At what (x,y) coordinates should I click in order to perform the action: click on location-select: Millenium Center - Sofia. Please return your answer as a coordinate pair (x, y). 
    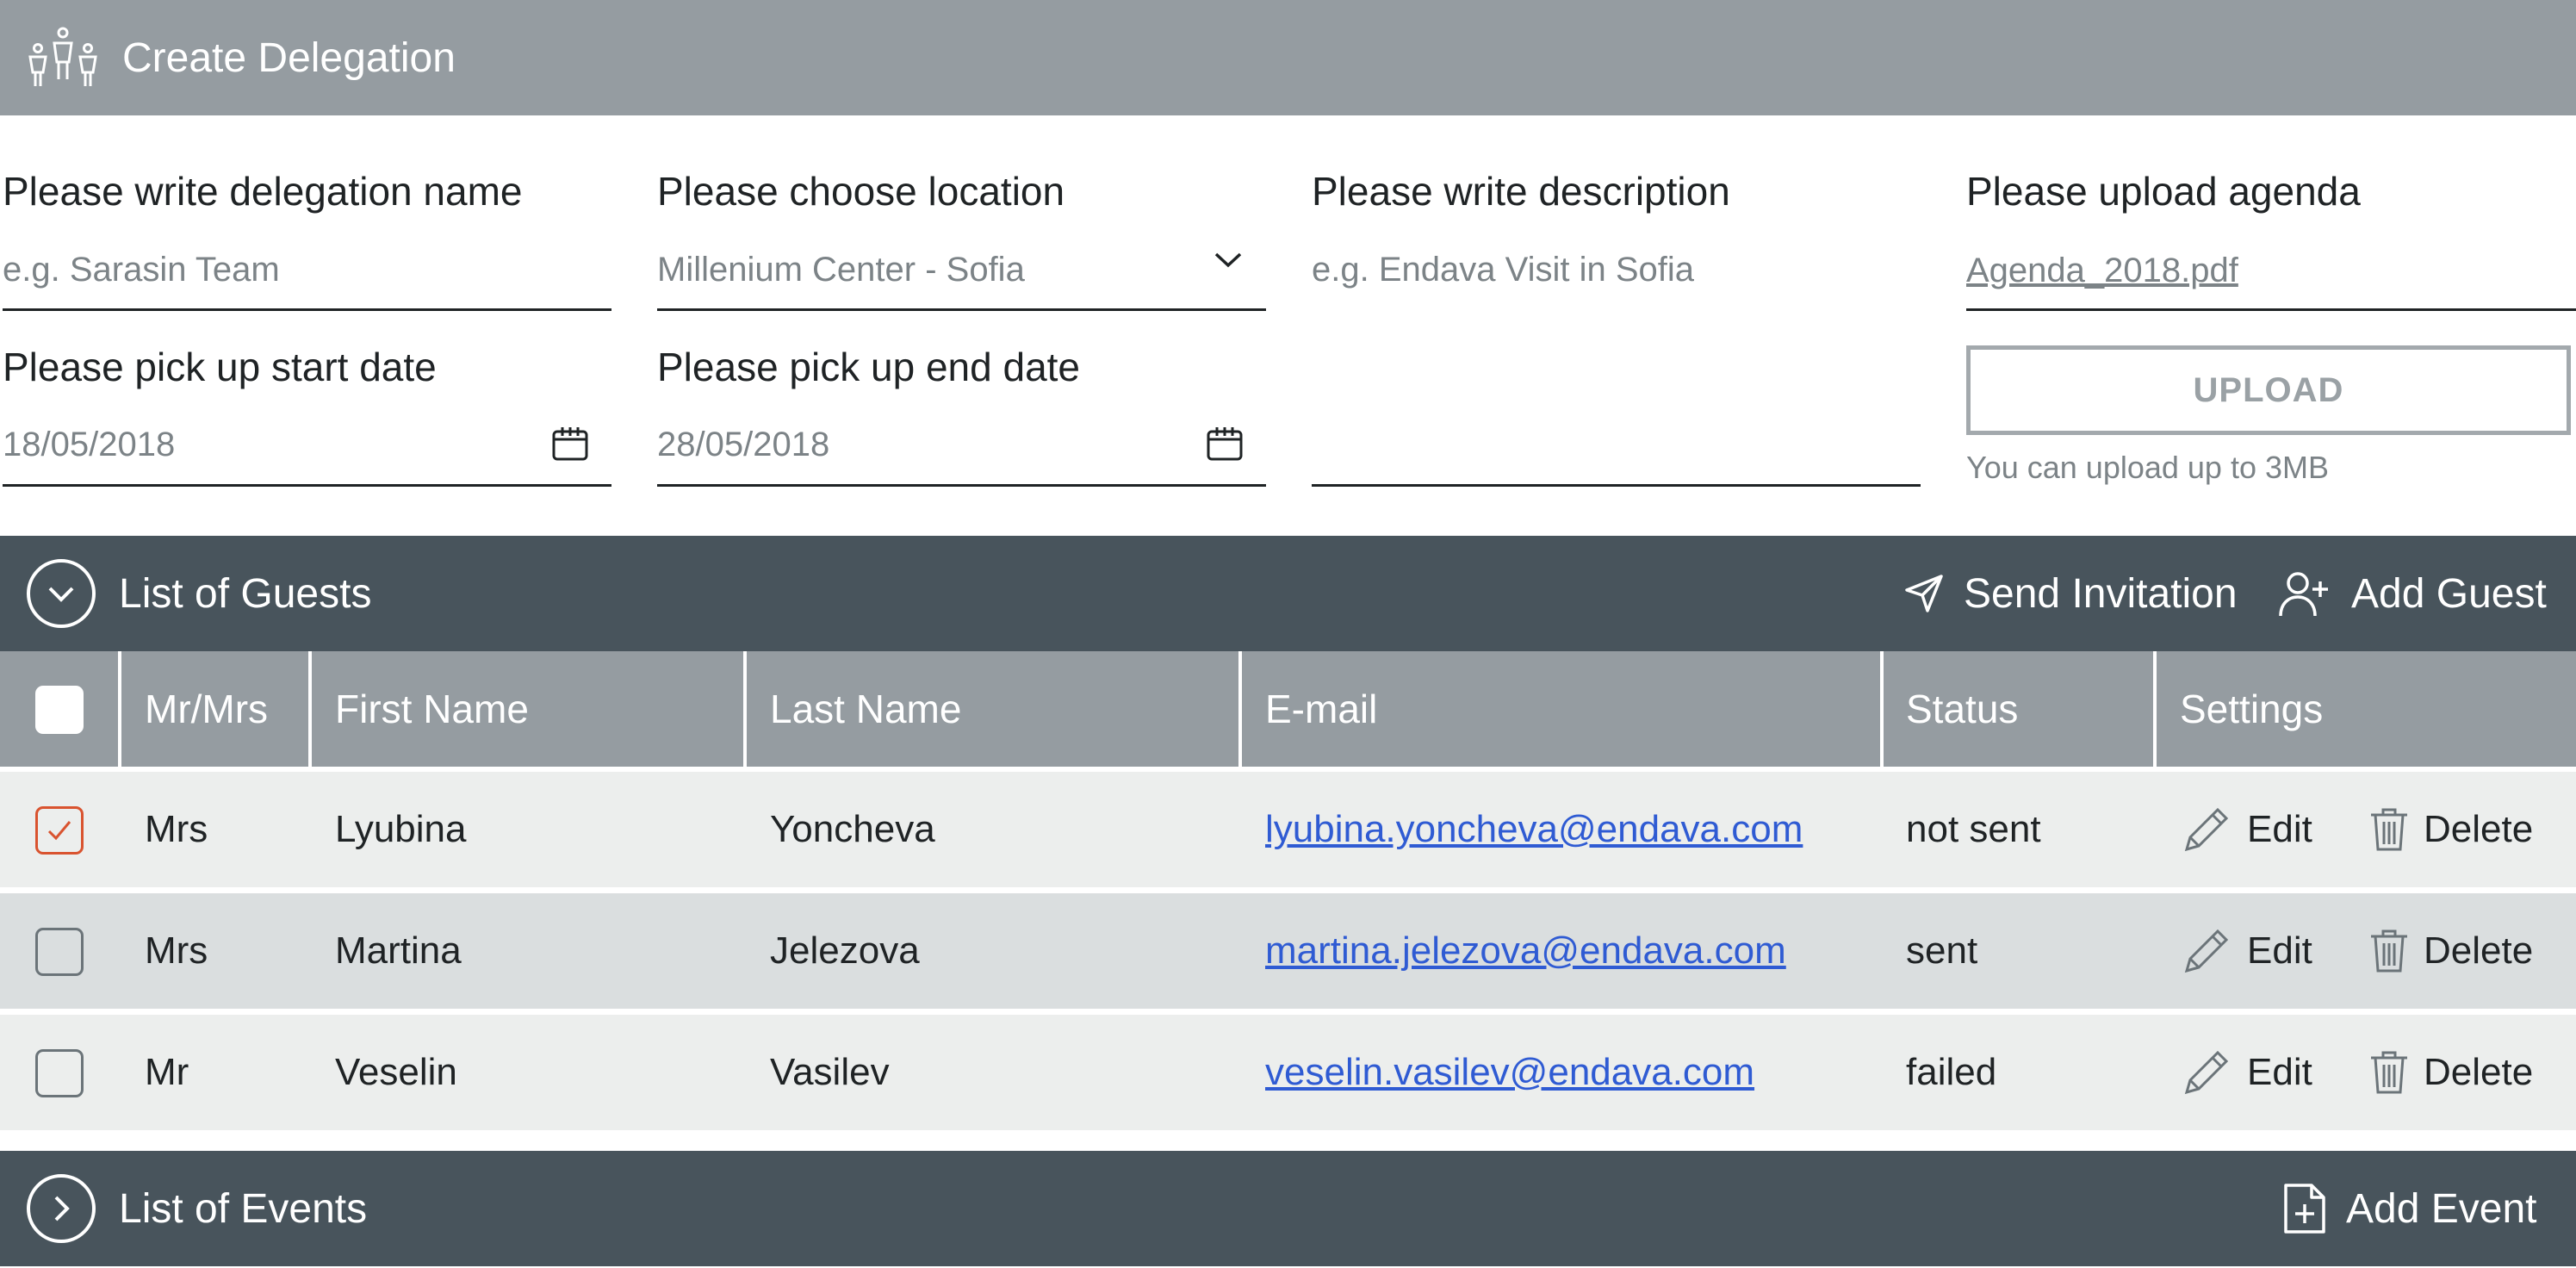
    Looking at the image, I should click on (933, 272).